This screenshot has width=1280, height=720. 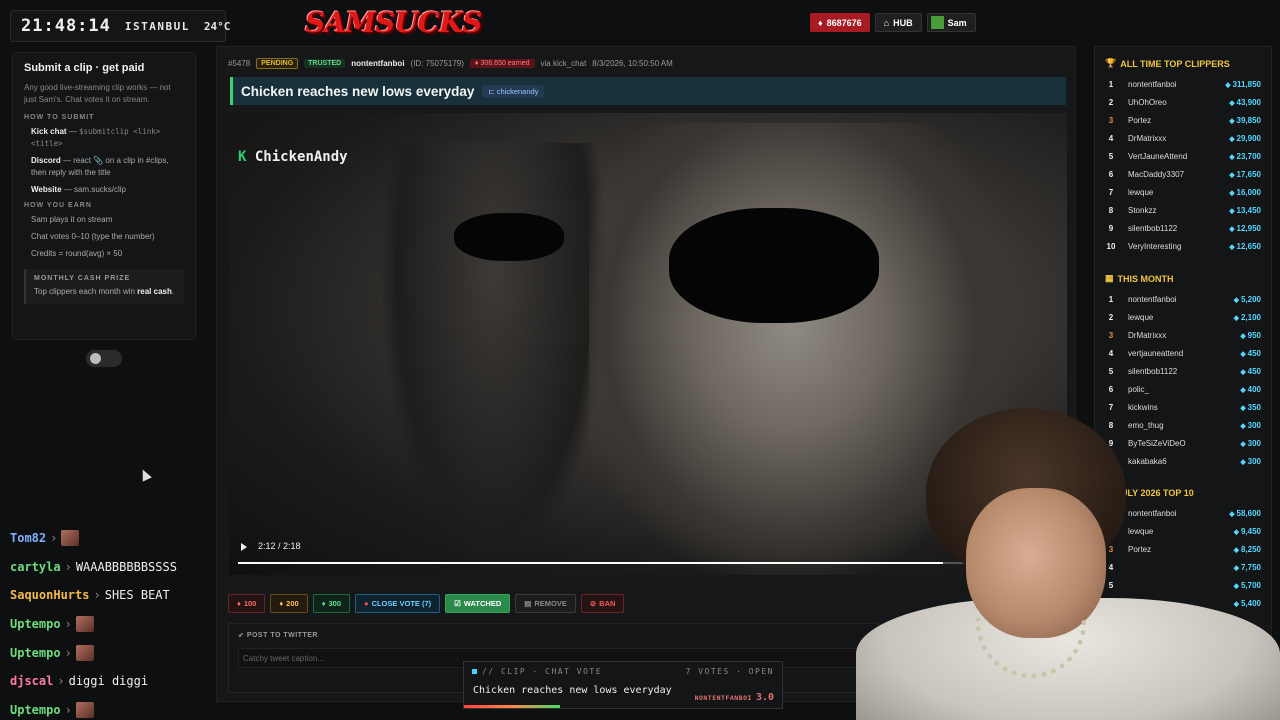 I want to click on leaderboard-row: 1 nontentfanboi 311,850, so click(x=1183, y=84).